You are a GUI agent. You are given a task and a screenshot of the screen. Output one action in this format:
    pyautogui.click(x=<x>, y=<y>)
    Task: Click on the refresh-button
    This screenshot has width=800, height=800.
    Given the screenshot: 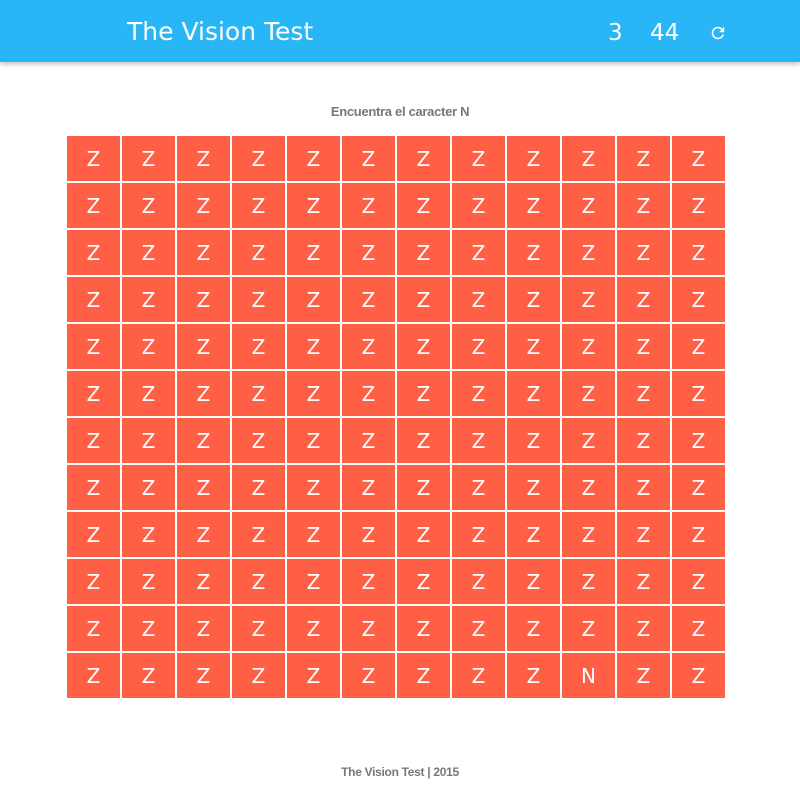 What is the action you would take?
    pyautogui.click(x=718, y=33)
    